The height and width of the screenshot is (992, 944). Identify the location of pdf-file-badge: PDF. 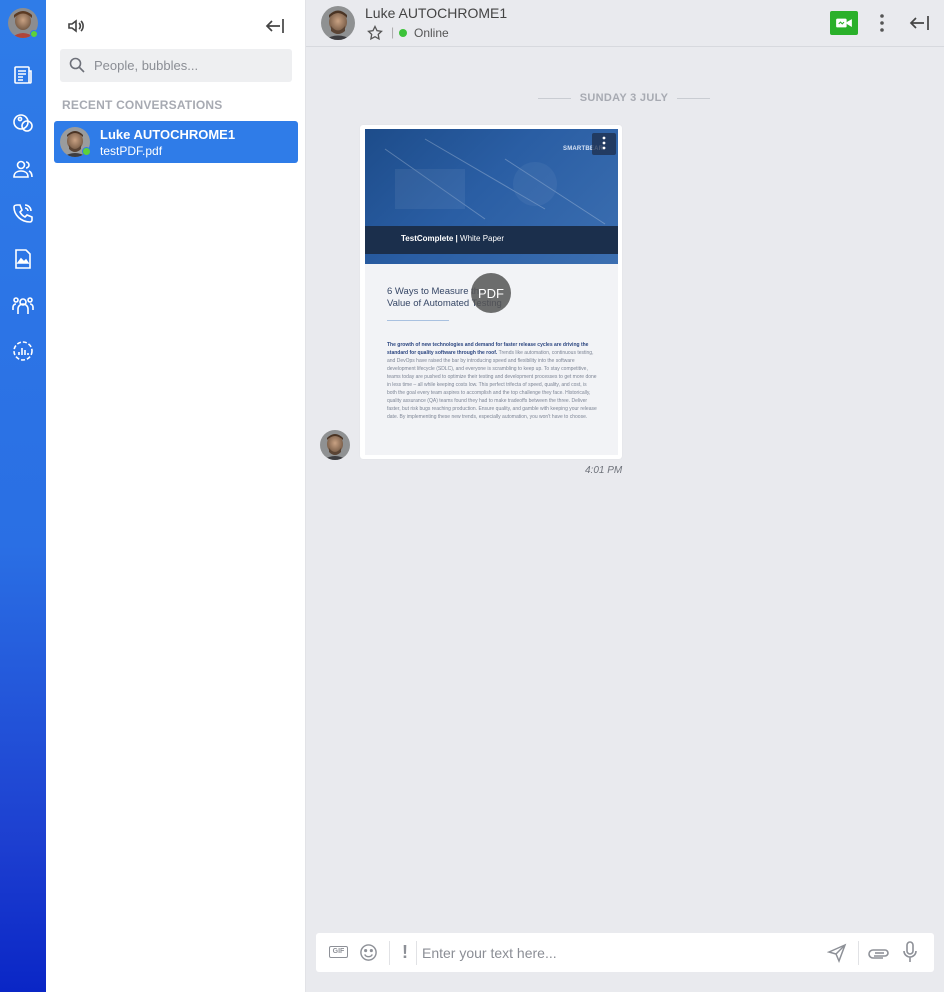
(491, 293).